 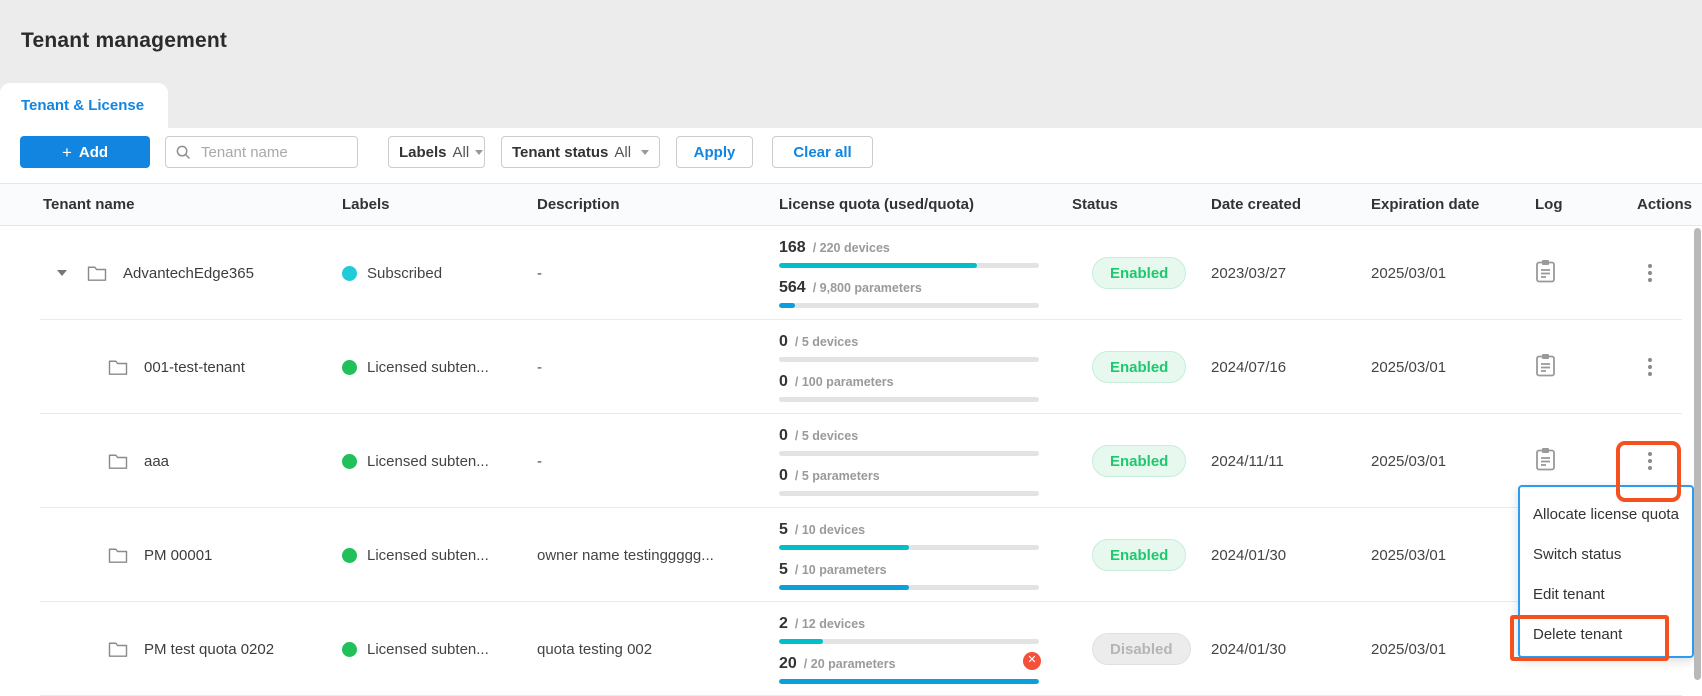 What do you see at coordinates (783, 435) in the screenshot?
I see `devices-used: 0` at bounding box center [783, 435].